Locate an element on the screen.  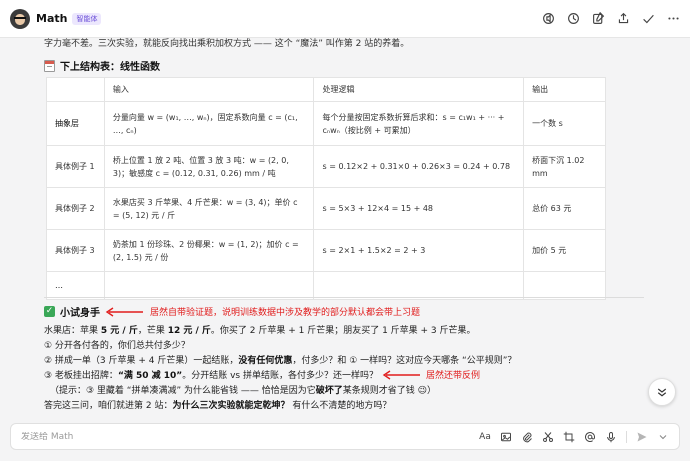
avatar is located at coordinates (20, 18).